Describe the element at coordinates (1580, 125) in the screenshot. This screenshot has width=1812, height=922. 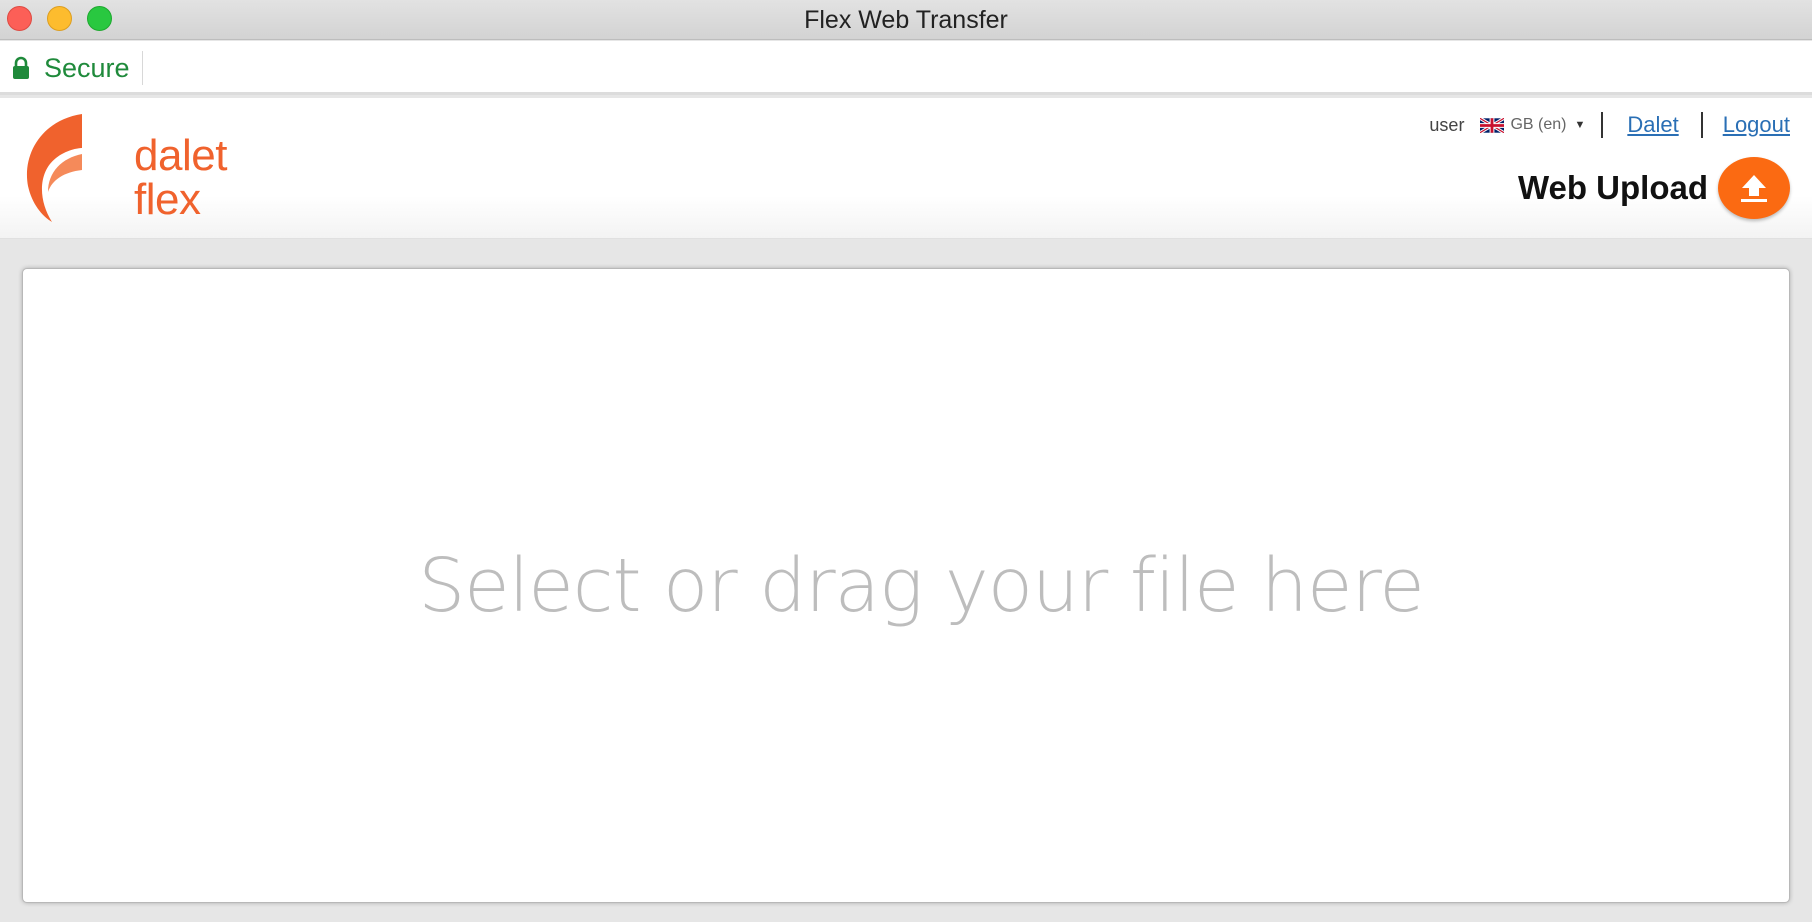
I see `chevron-down-icon: ▼` at that location.